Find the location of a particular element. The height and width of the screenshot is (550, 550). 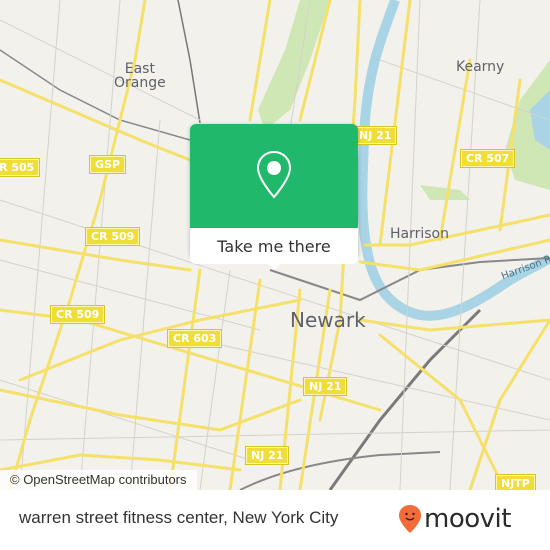

place-label-kearny: Kearny is located at coordinates (480, 67).